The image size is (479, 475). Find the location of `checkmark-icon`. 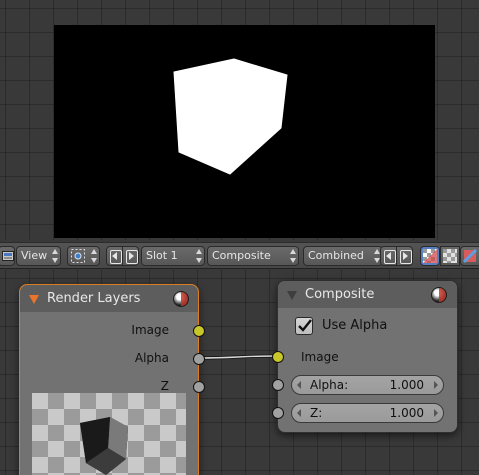

checkmark-icon is located at coordinates (305, 325).